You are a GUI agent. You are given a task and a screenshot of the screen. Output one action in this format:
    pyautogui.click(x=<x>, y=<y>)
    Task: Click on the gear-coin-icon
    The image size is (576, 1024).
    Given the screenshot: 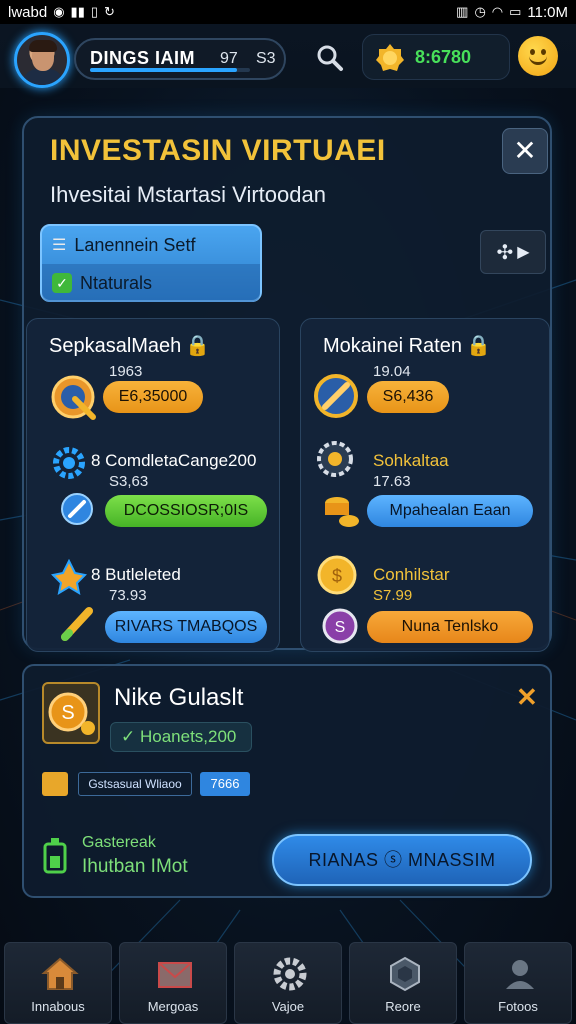 What is the action you would take?
    pyautogui.click(x=335, y=459)
    